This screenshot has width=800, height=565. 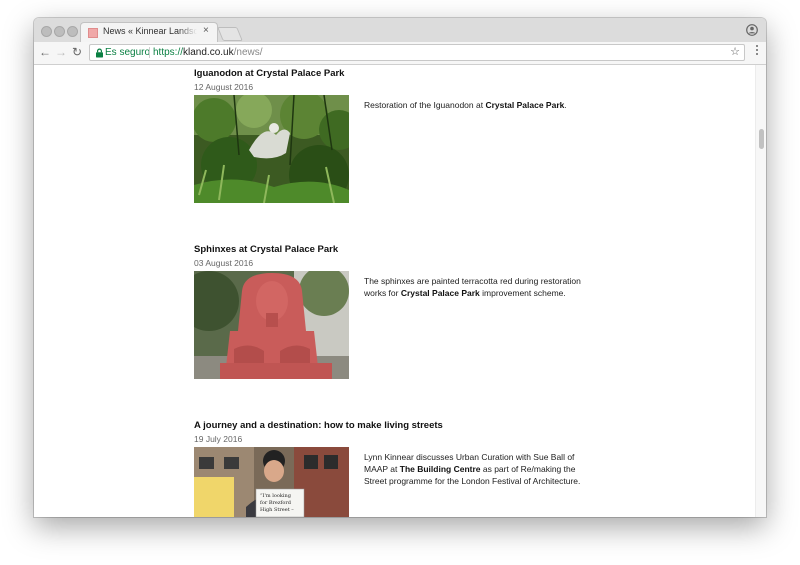 I want to click on site-favicon-icon, so click(x=93, y=33).